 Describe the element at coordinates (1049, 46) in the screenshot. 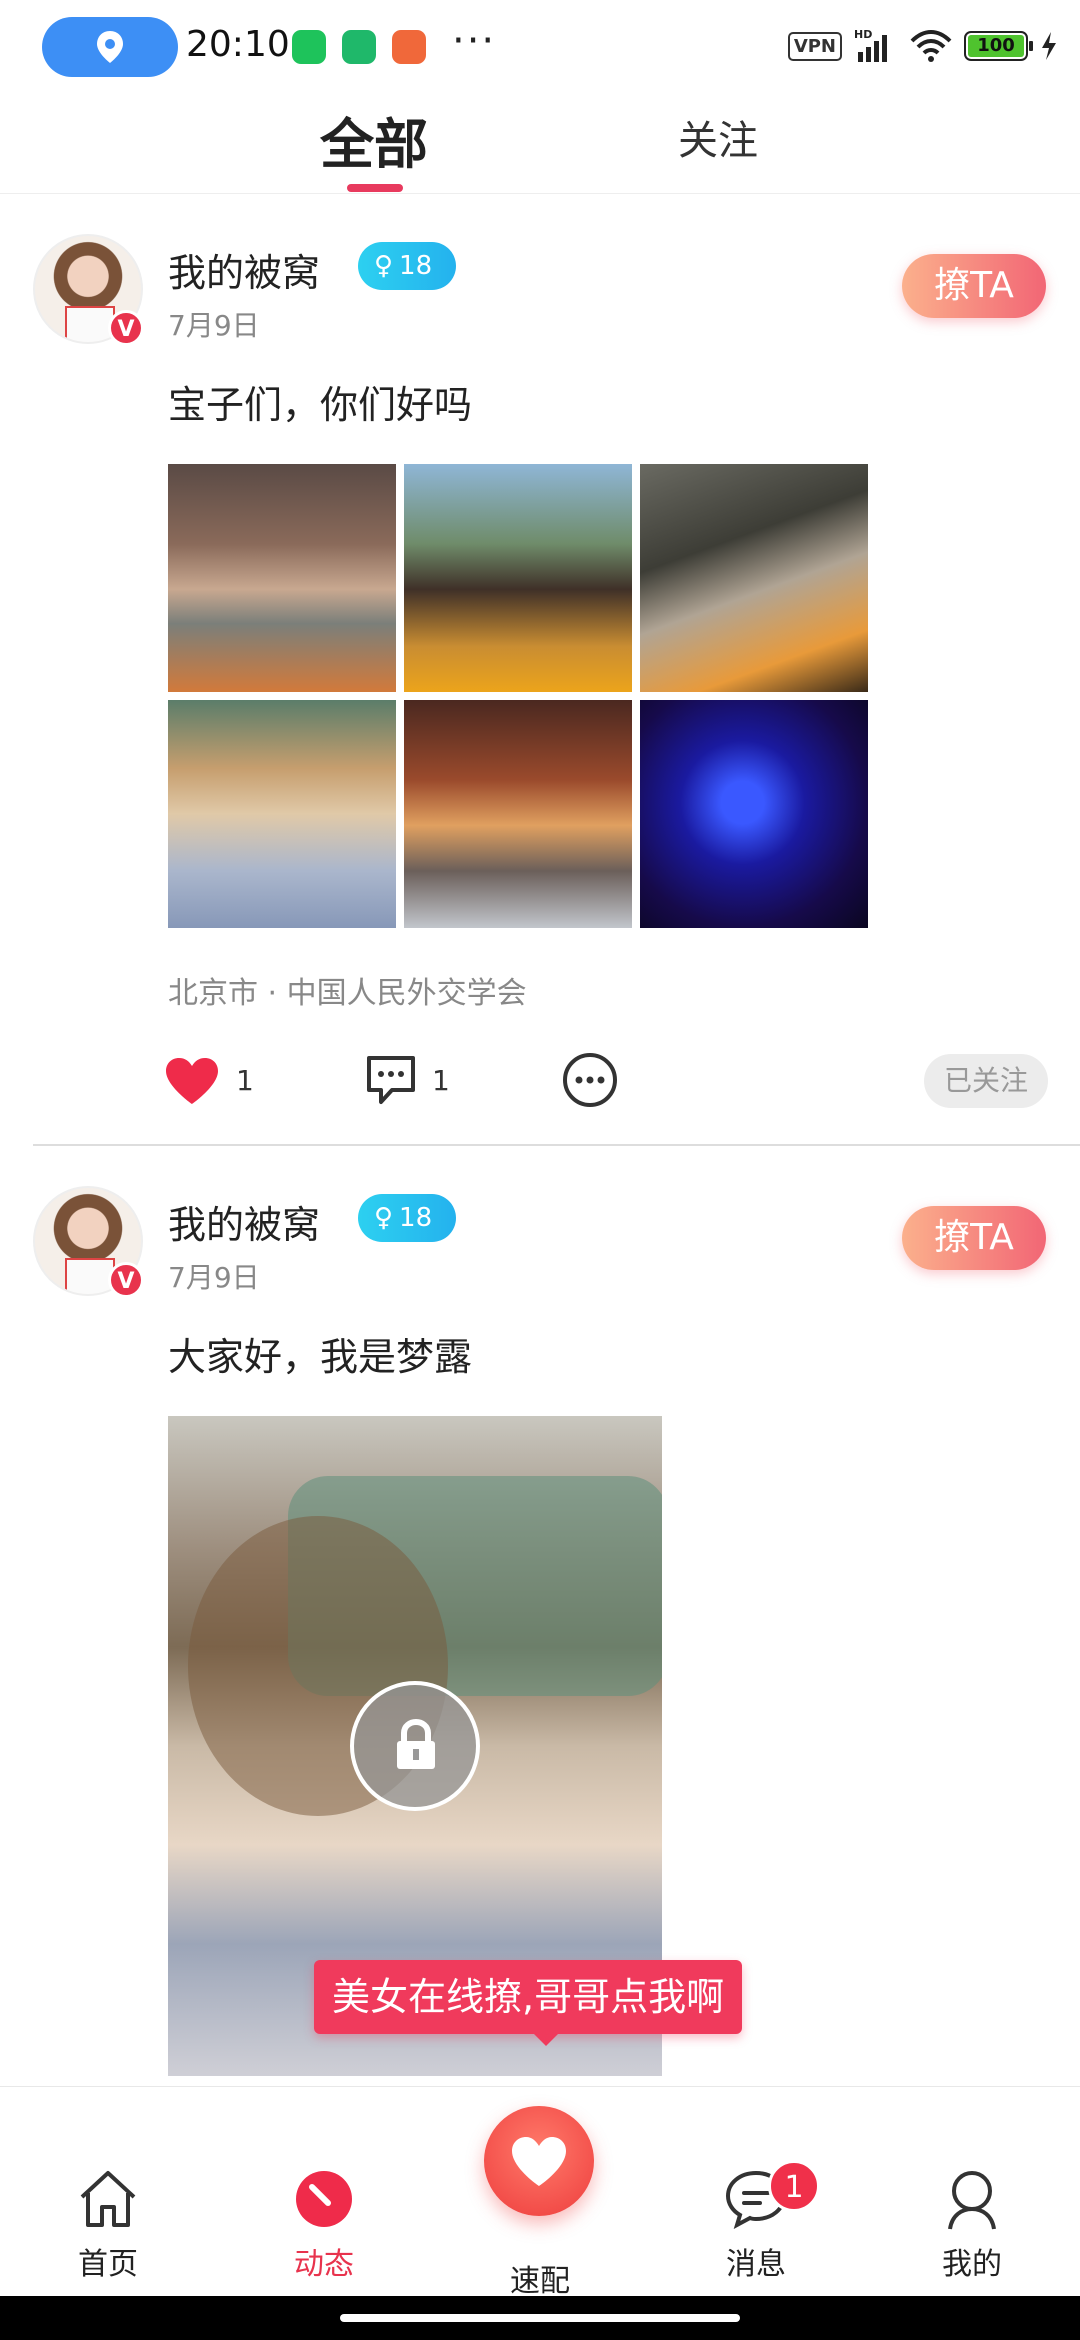

I see `charging-icon` at that location.